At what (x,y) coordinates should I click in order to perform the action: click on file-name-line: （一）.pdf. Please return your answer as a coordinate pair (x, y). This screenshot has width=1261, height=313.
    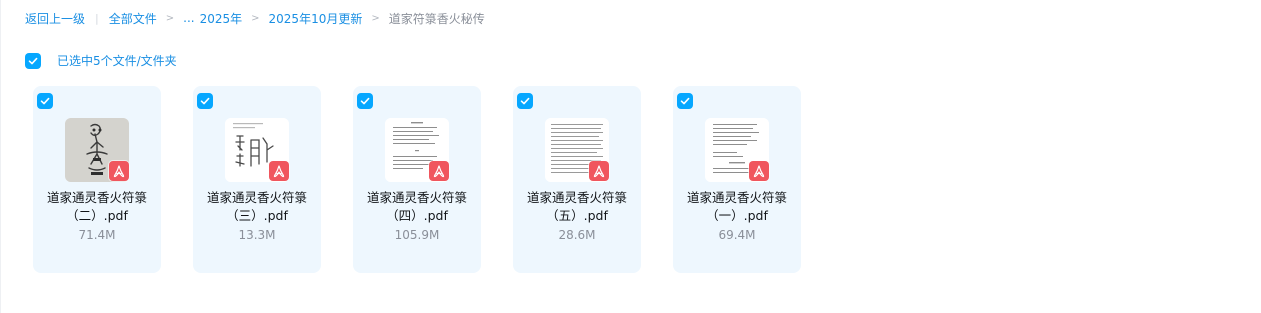
    Looking at the image, I should click on (737, 215).